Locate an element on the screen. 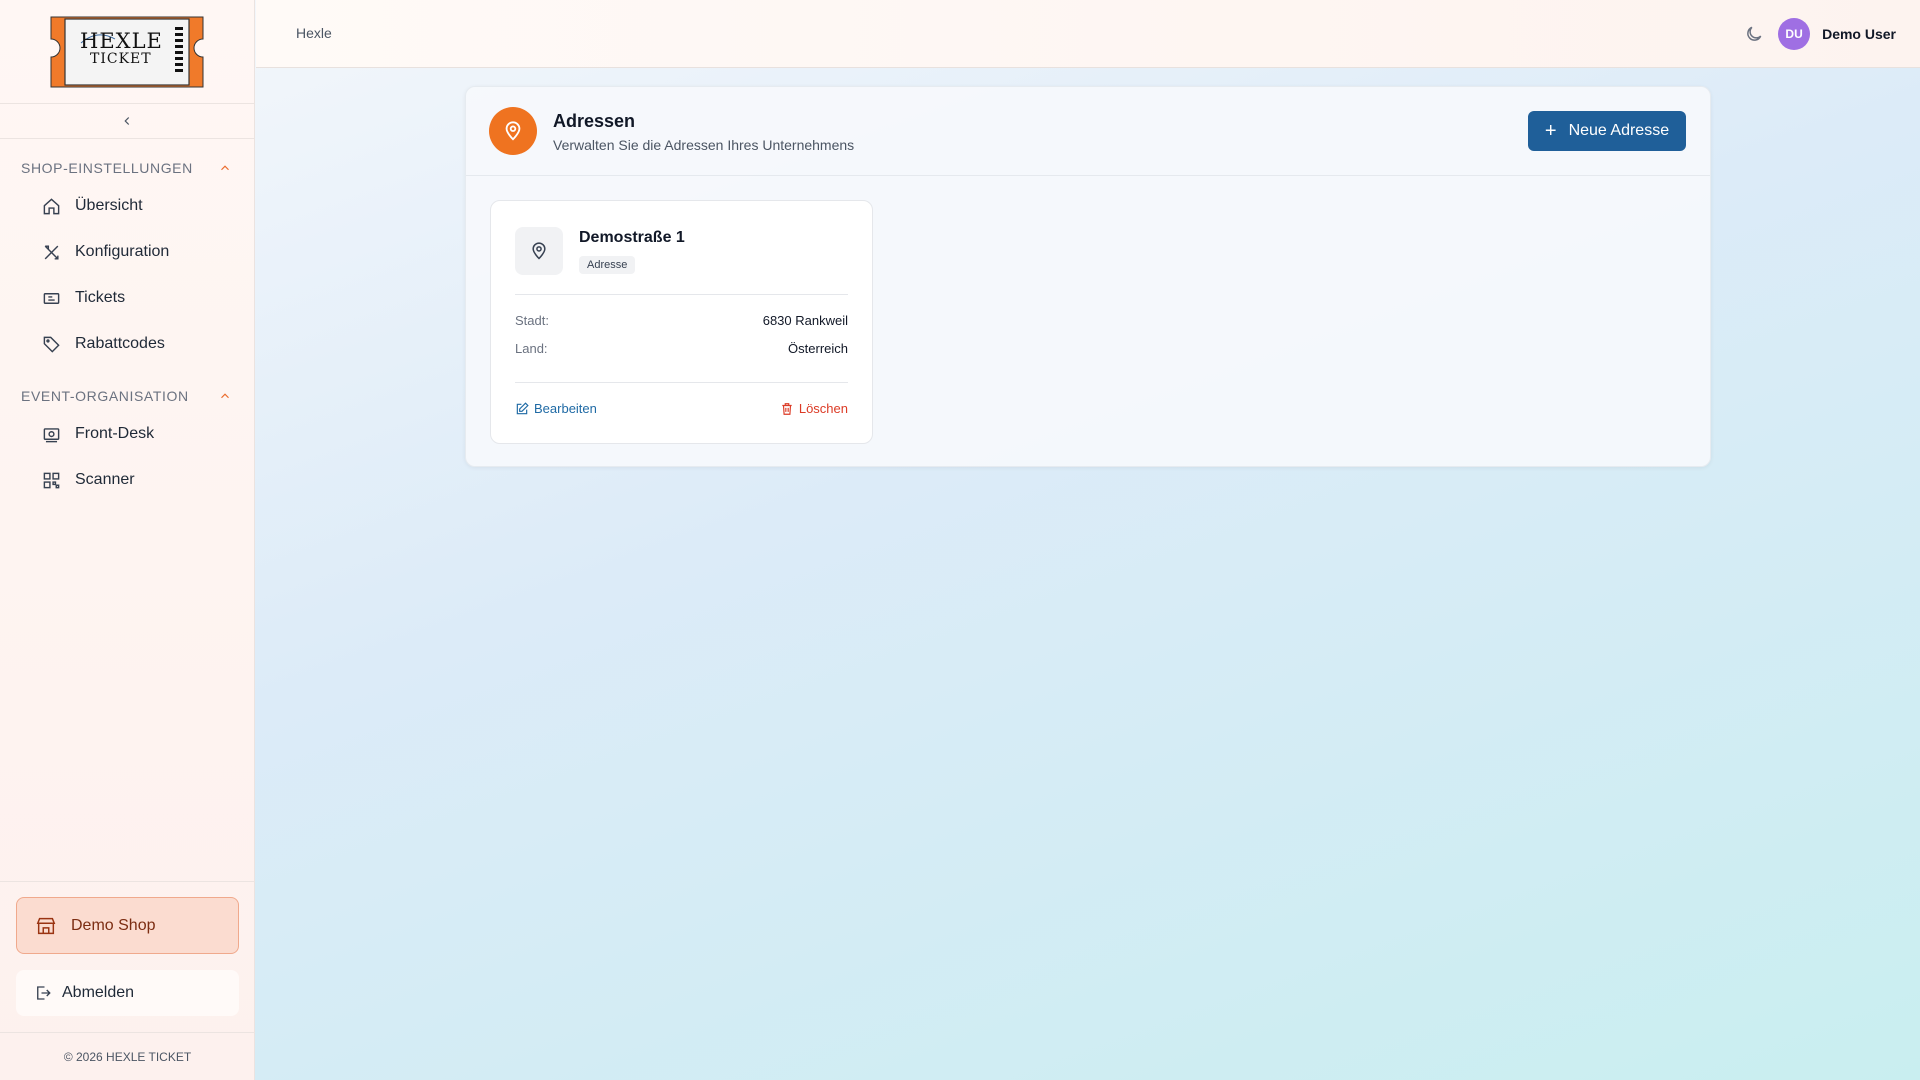 This screenshot has width=1920, height=1080. logo-text-ticket: TICKET is located at coordinates (121, 58).